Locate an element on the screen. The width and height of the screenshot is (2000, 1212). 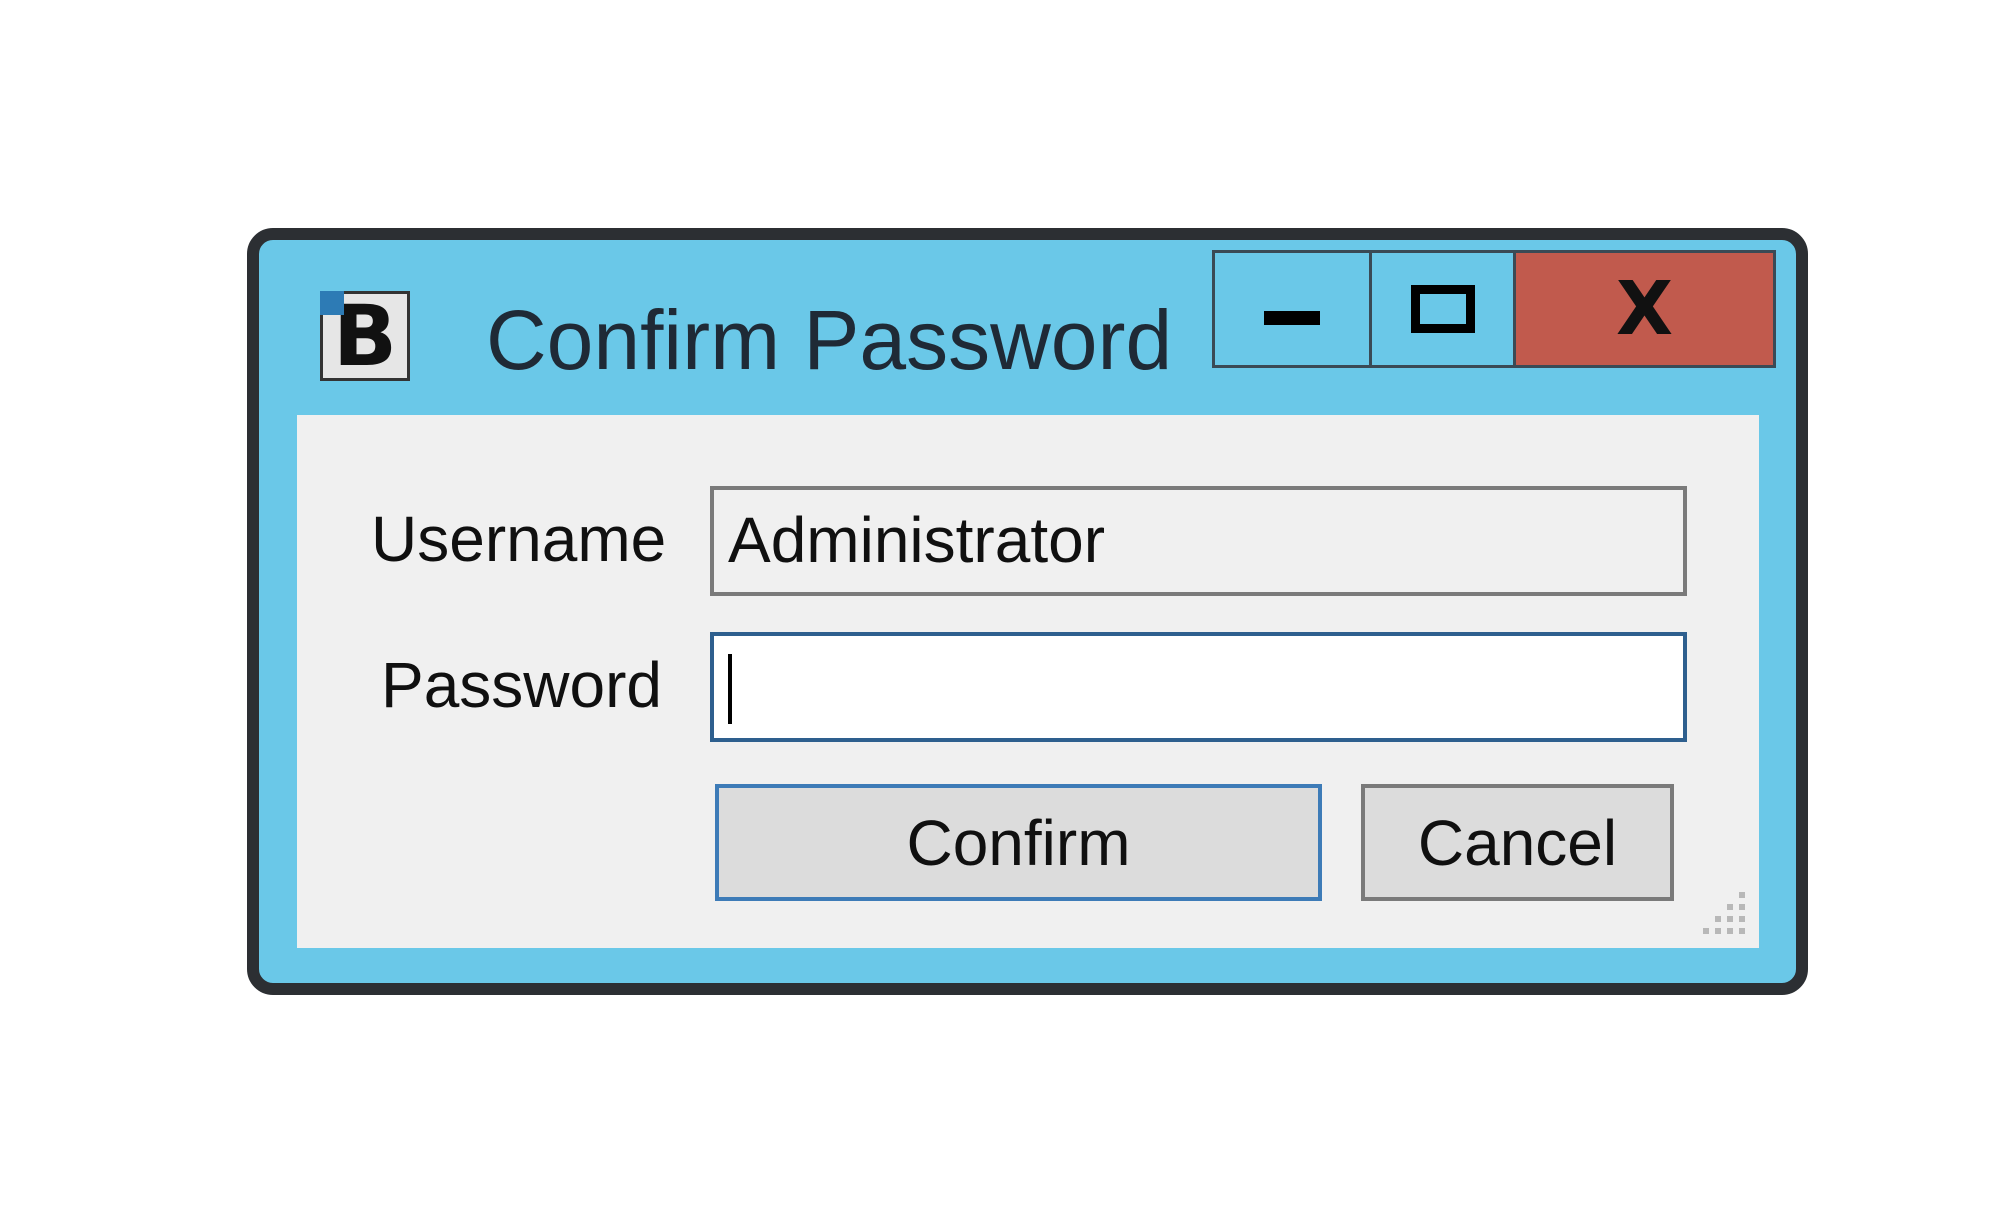
caption-buttons: X is located at coordinates (1494, 309).